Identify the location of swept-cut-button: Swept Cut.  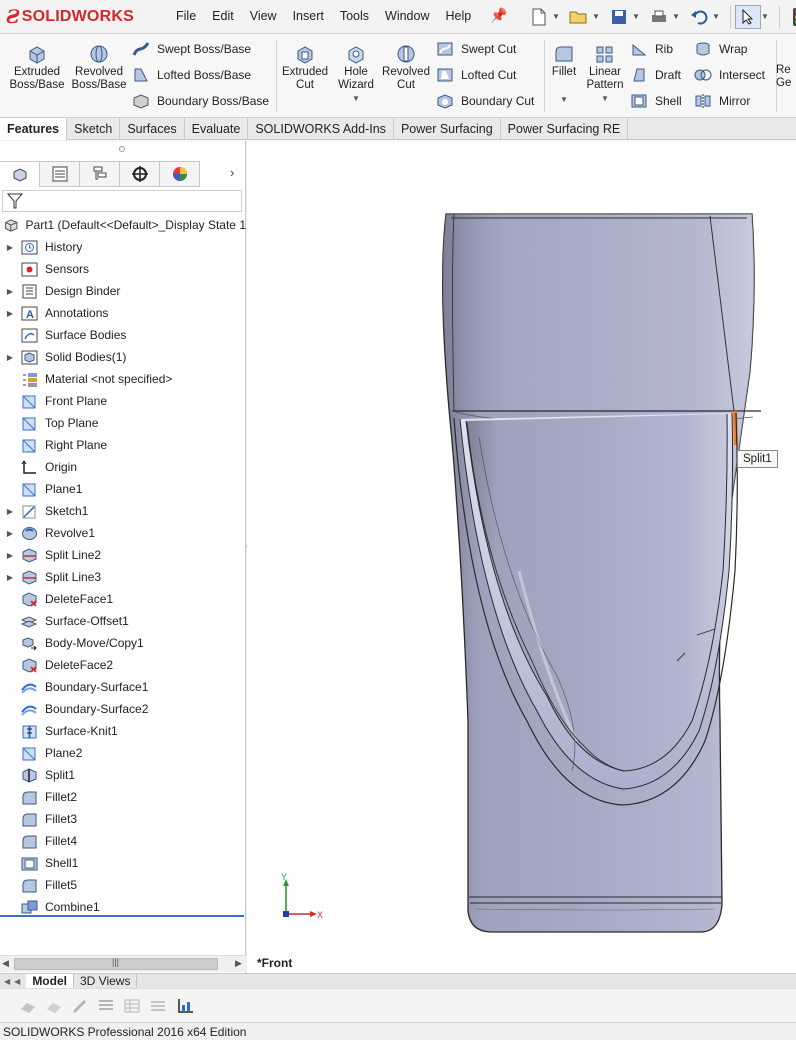
(476, 49).